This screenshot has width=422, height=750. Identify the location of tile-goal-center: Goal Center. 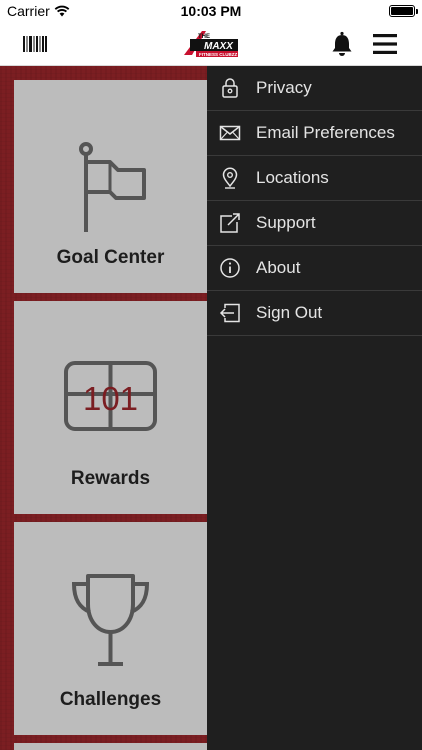
(110, 186).